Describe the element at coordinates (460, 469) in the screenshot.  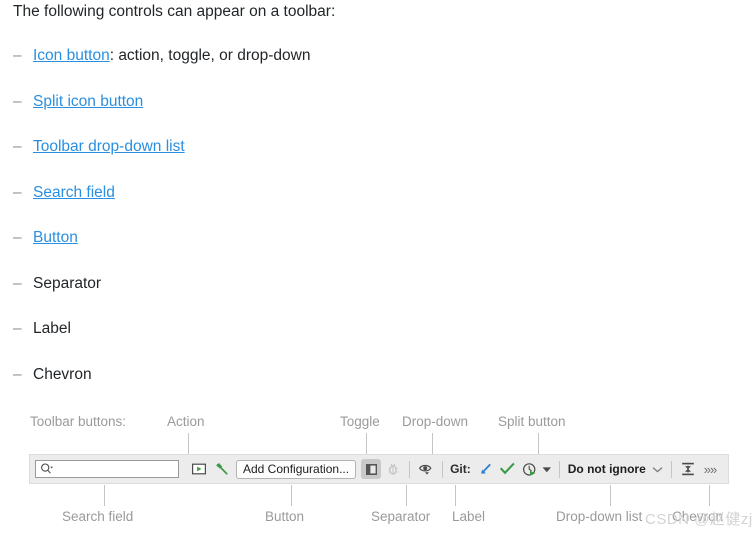
I see `git-label: Git:` at that location.